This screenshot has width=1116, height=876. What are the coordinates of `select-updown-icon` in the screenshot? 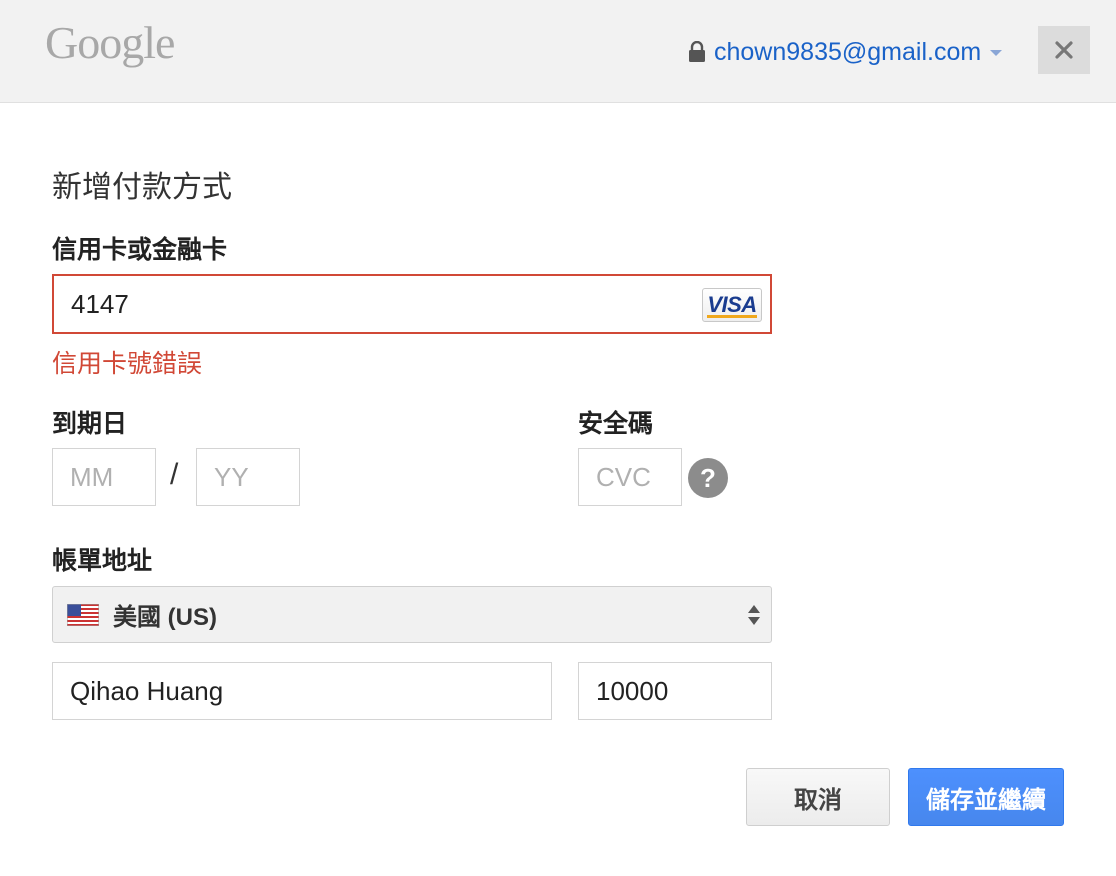 It's located at (754, 615).